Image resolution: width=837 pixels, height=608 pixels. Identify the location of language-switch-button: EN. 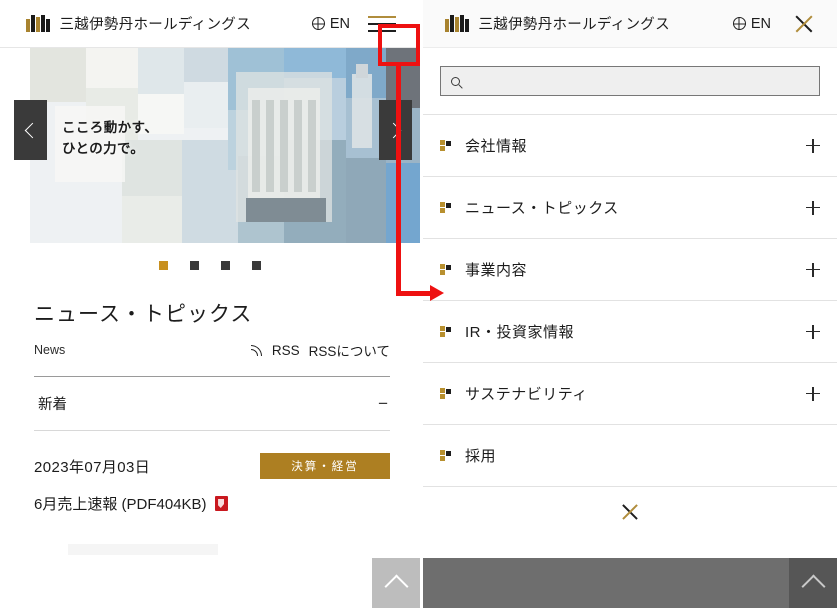
(330, 23).